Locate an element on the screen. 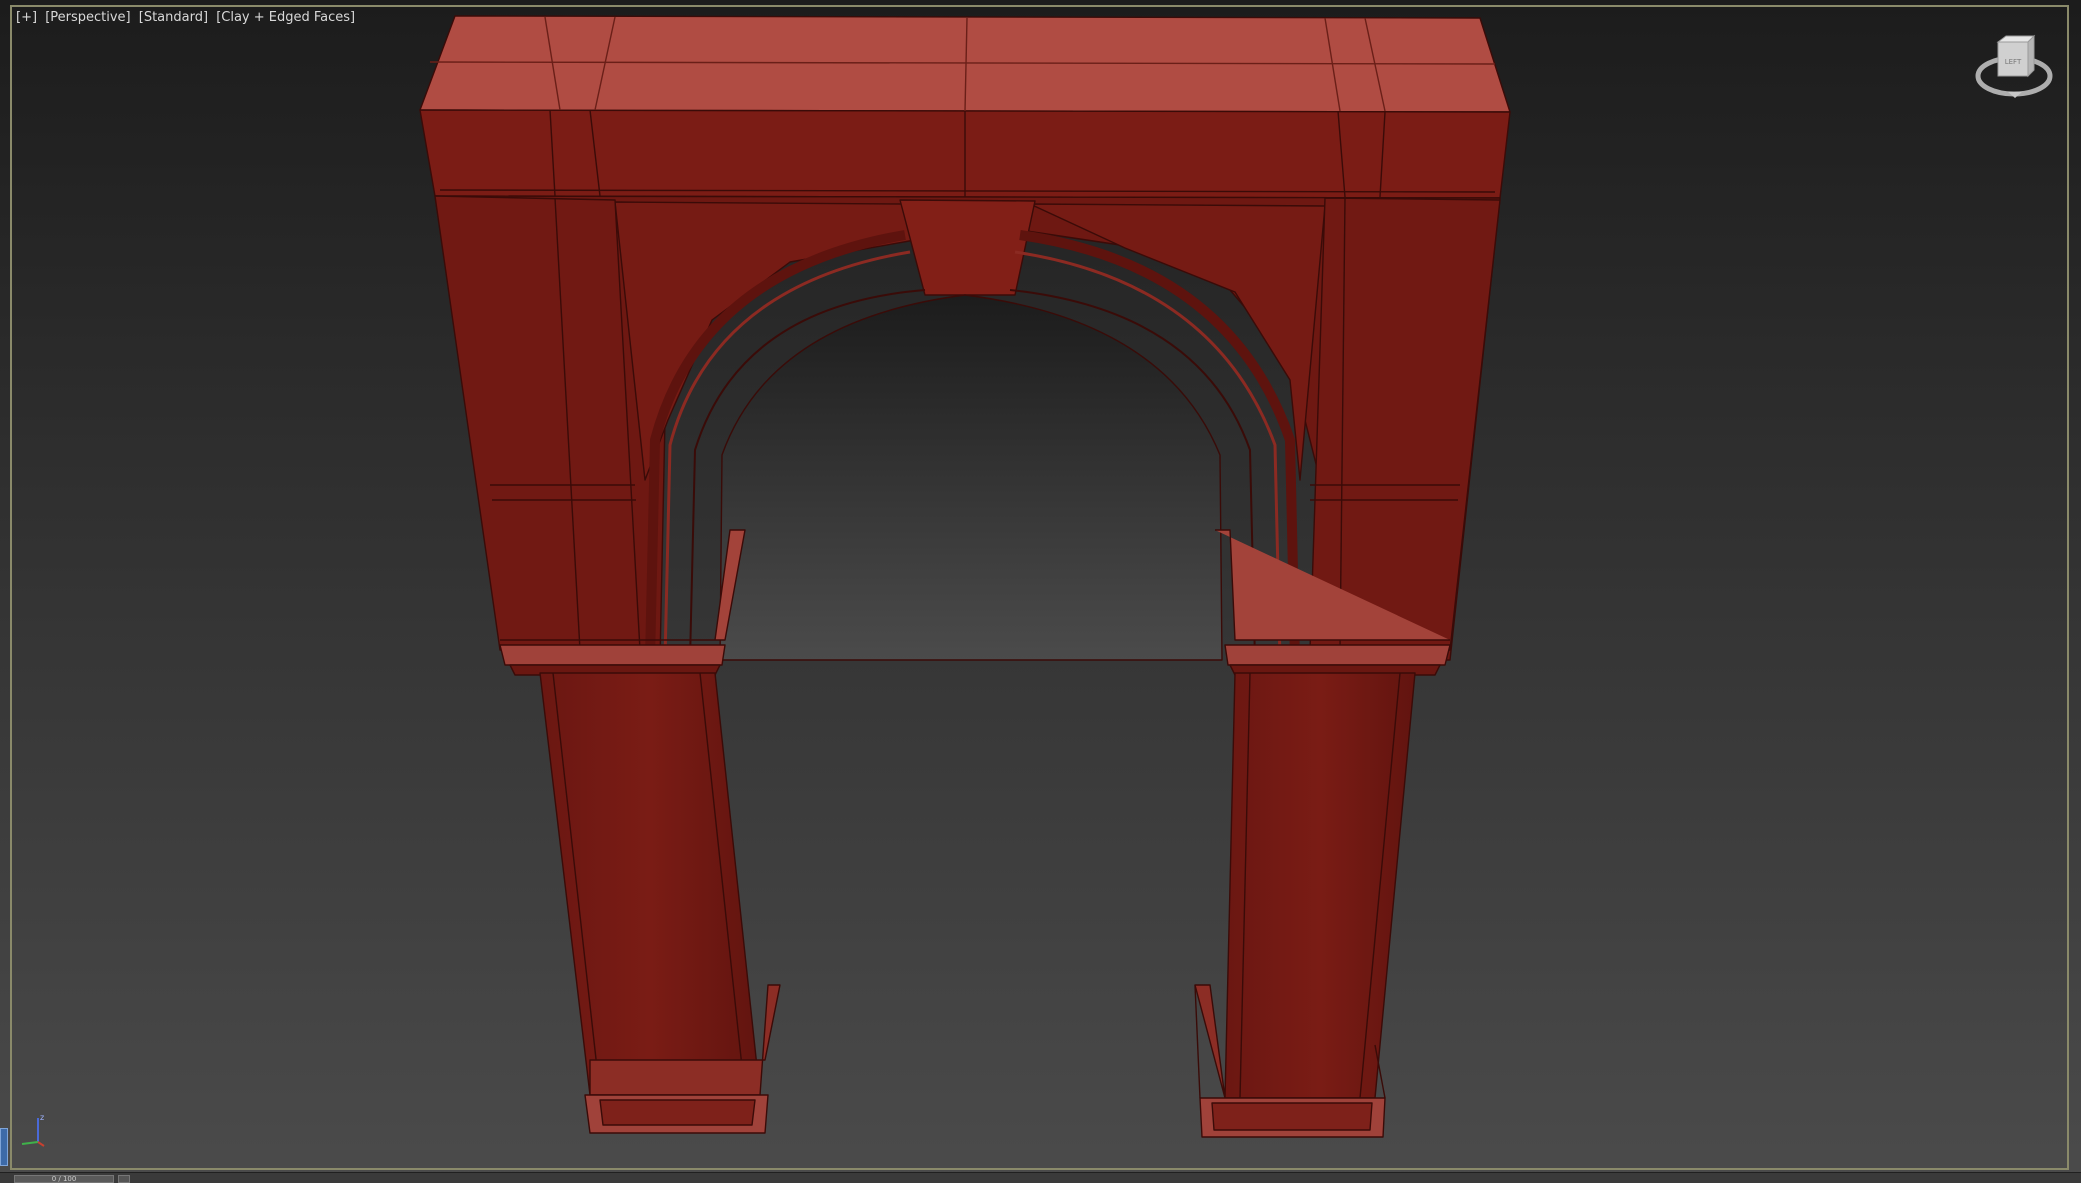 This screenshot has width=2081, height=1183. viewport-point-of-view-menu: [Perspective] is located at coordinates (87, 17).